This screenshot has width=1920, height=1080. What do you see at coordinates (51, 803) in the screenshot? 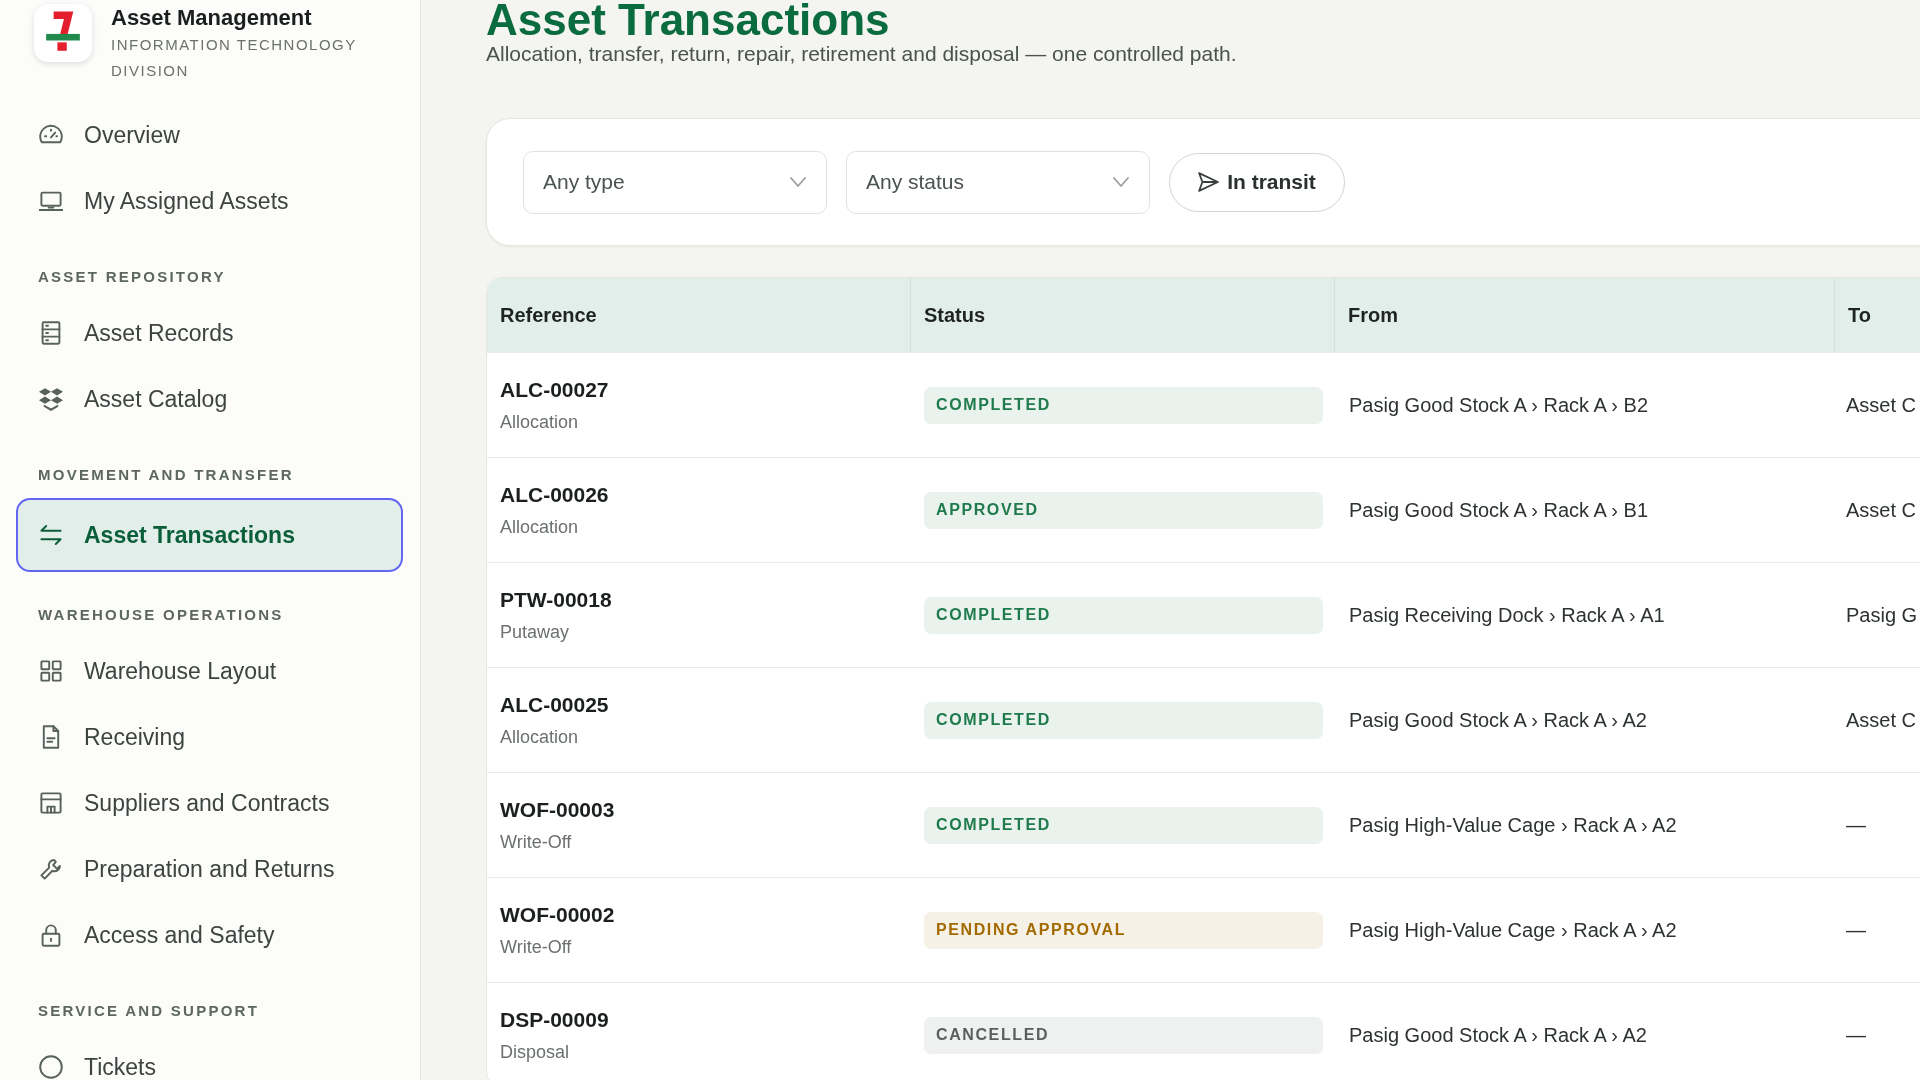
I see `storefront-icon` at bounding box center [51, 803].